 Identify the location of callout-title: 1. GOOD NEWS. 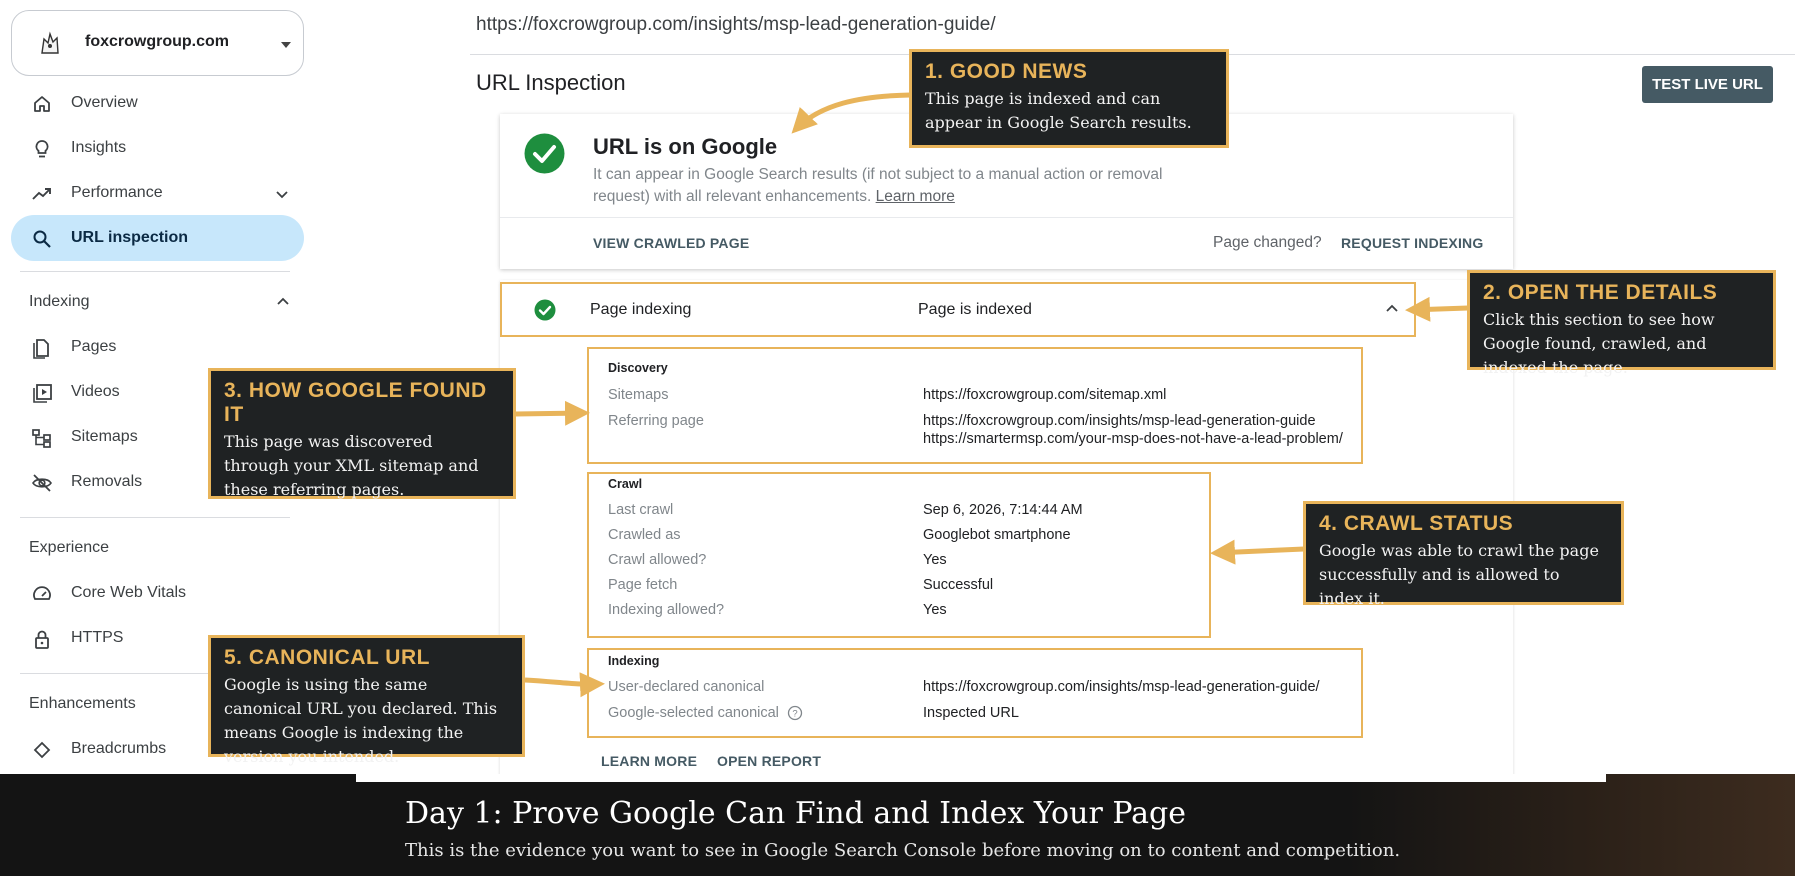
(1006, 71).